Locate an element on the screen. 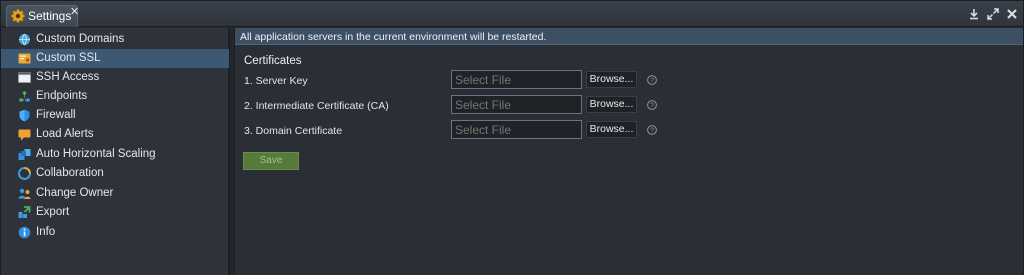 This screenshot has height=275, width=1024. sidebar-item-label: Change Owner is located at coordinates (75, 193).